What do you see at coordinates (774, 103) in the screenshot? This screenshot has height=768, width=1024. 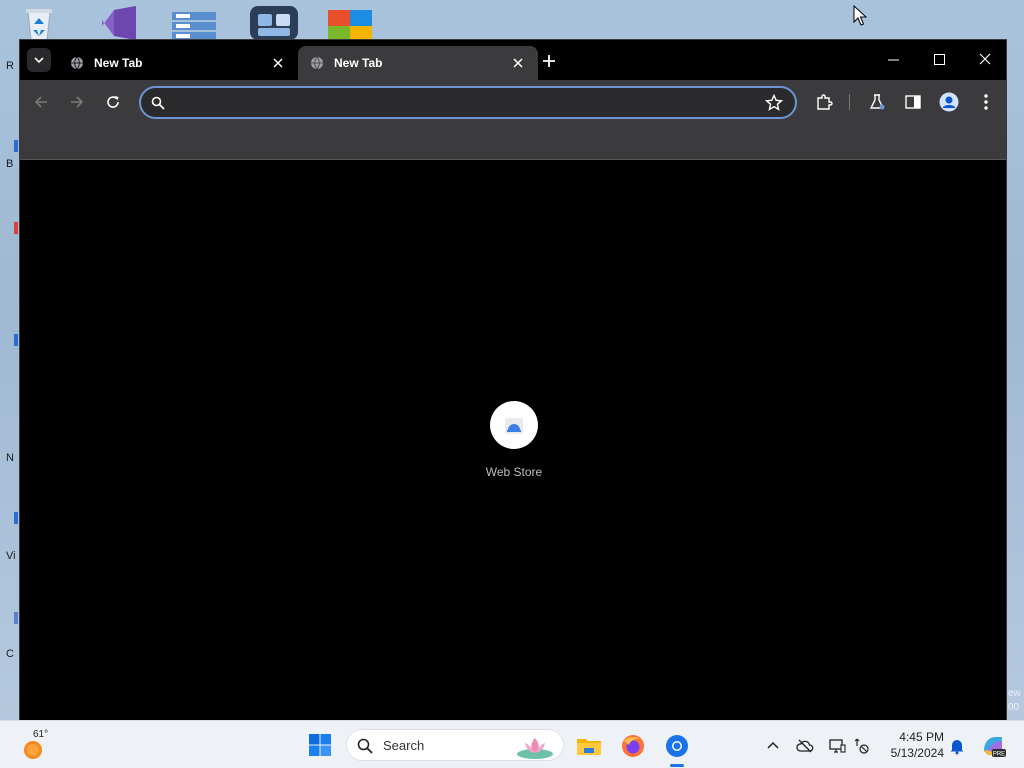 I see `bookmark-star-icon` at bounding box center [774, 103].